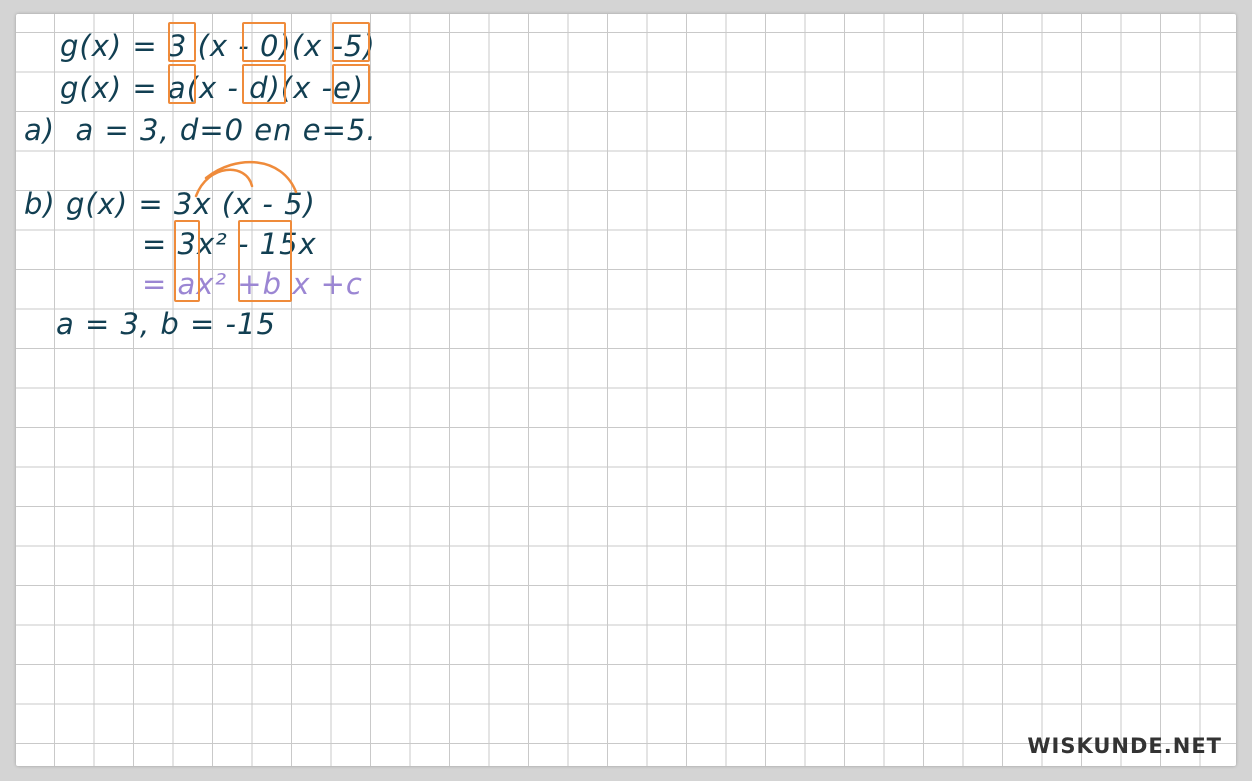  Describe the element at coordinates (264, 84) in the screenshot. I see `highlight-box-d-symbol` at that location.